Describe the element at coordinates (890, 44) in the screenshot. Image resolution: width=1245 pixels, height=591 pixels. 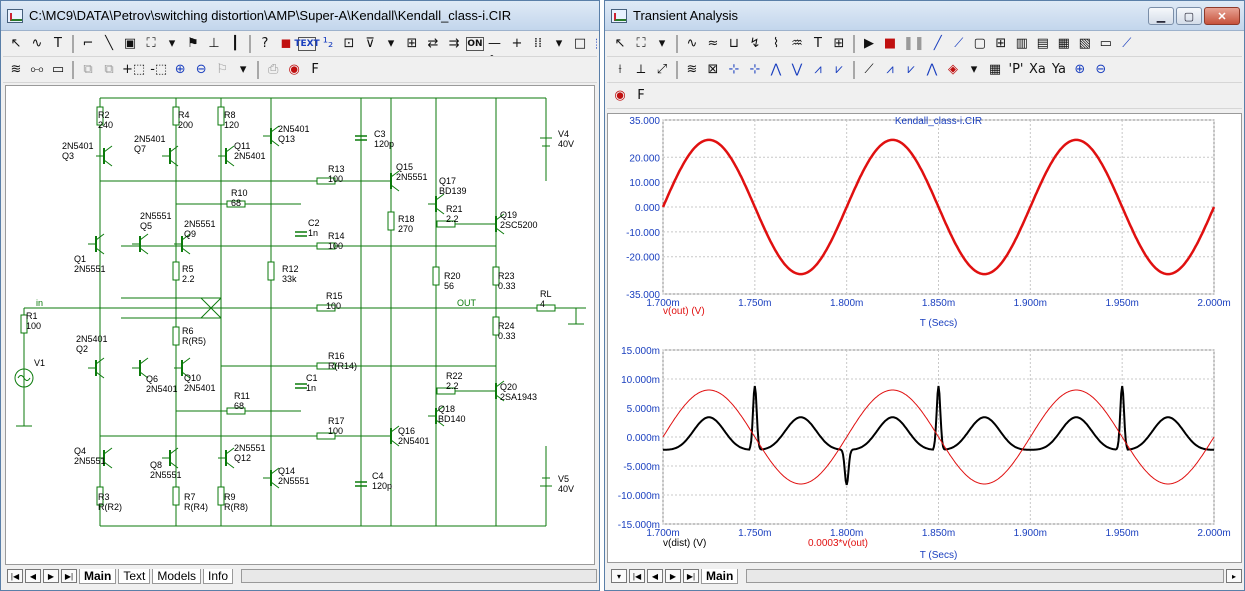
I see `stop-disabled-icon: ■` at that location.